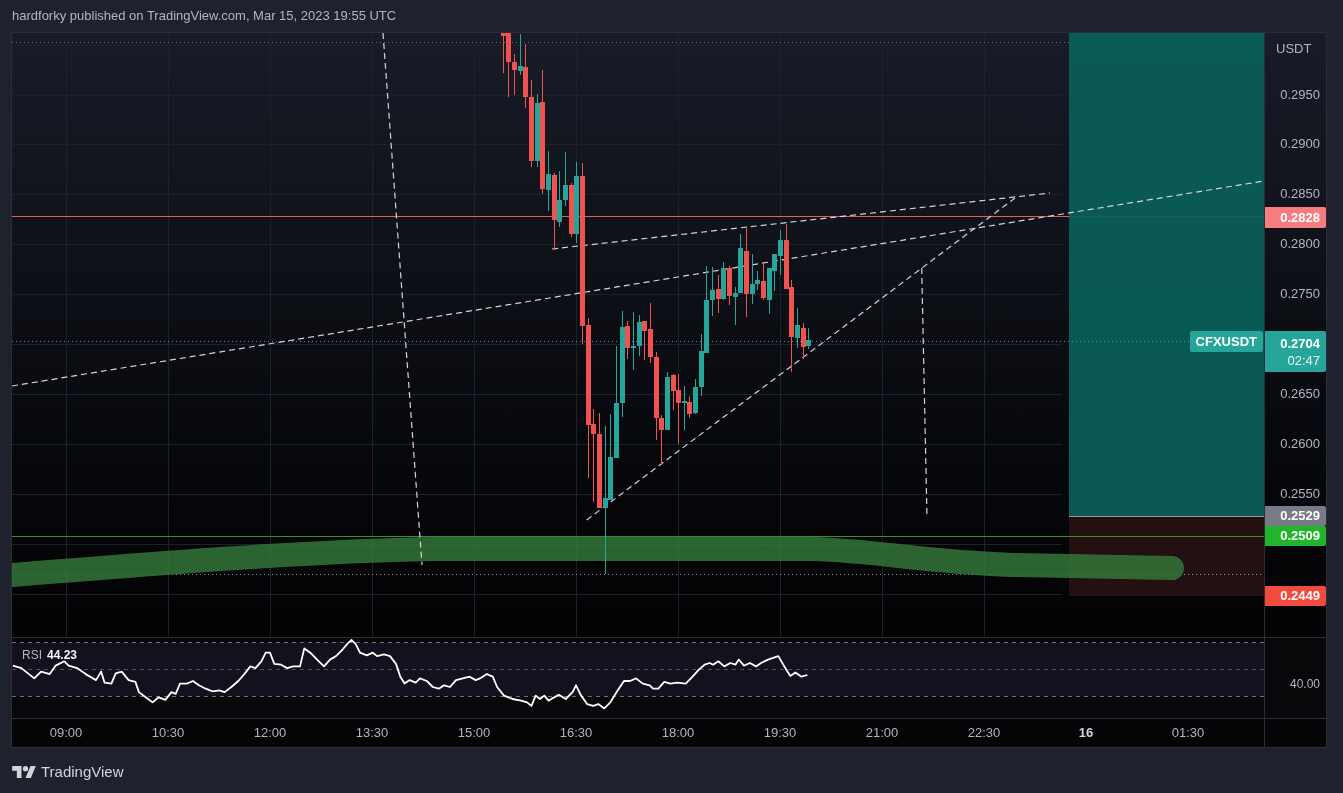  I want to click on price-tick-label: 0.2750, so click(1300, 294).